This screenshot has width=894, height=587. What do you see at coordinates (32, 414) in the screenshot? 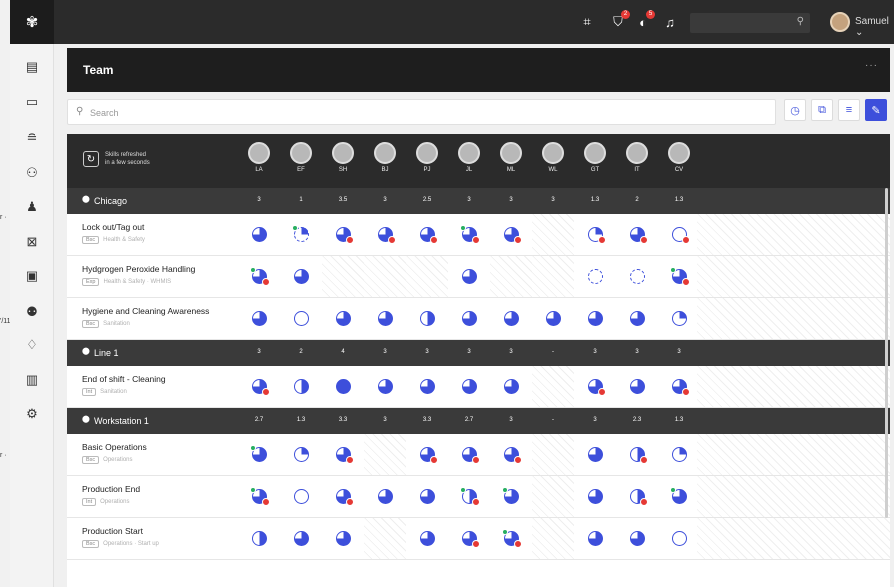
I see `settings-icon: ⚙` at bounding box center [32, 414].